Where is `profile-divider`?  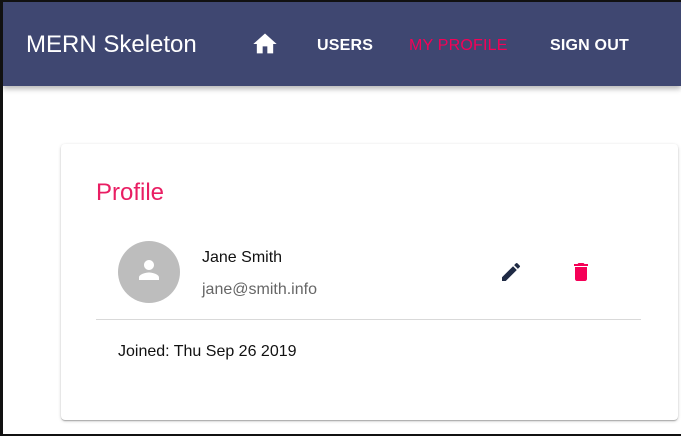
profile-divider is located at coordinates (368, 319).